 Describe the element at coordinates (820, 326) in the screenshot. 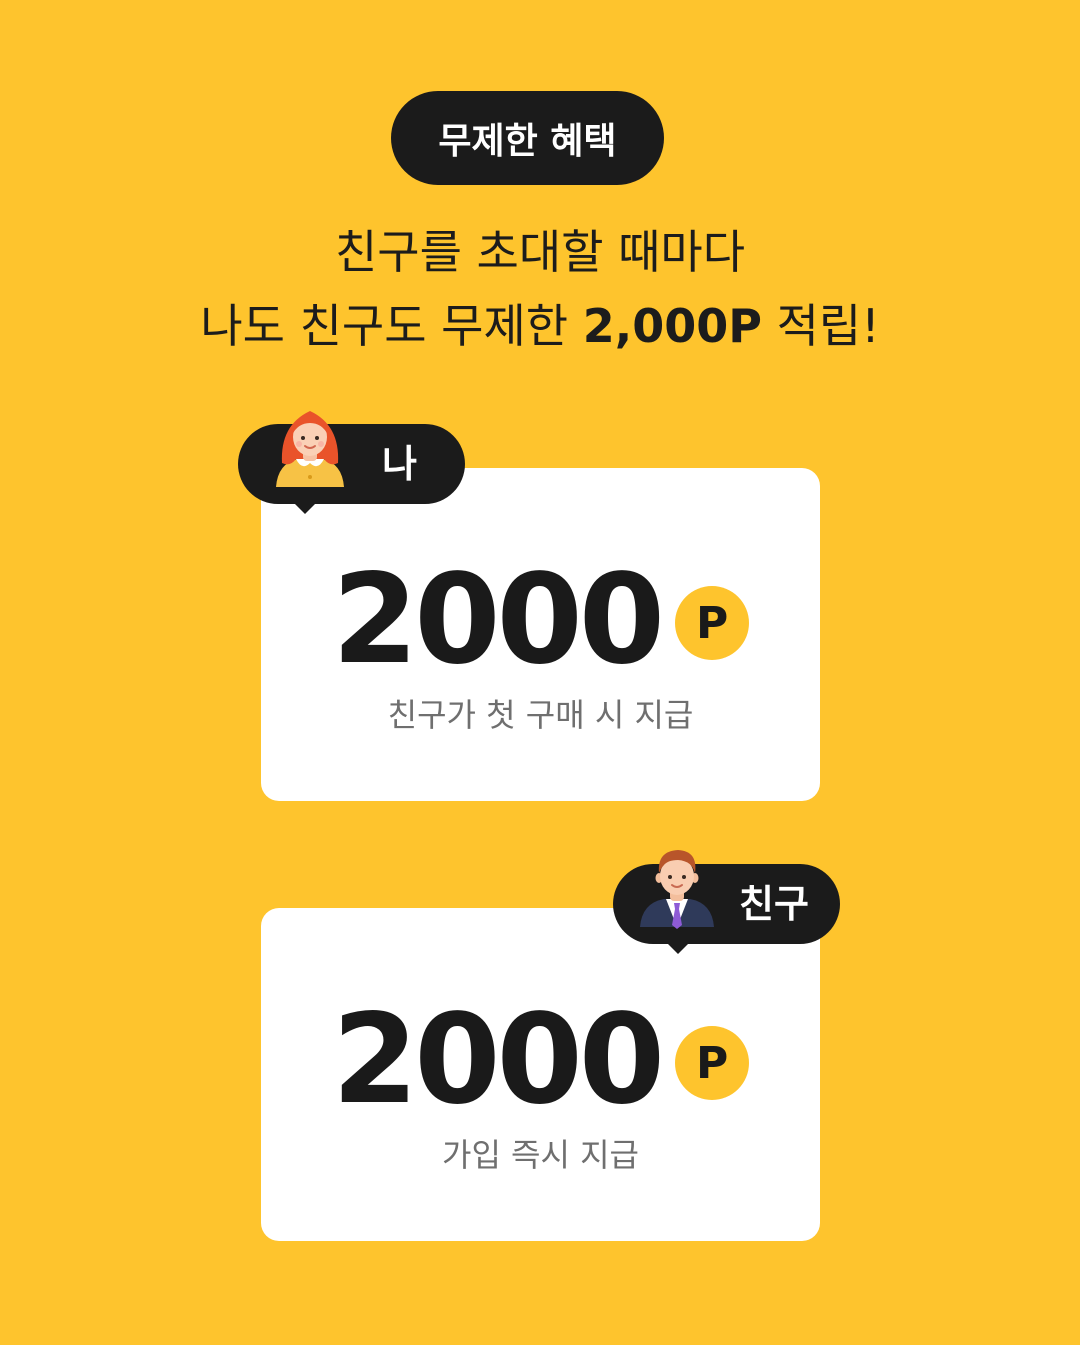

I see `headline-line-2-suffix: 적립!` at that location.